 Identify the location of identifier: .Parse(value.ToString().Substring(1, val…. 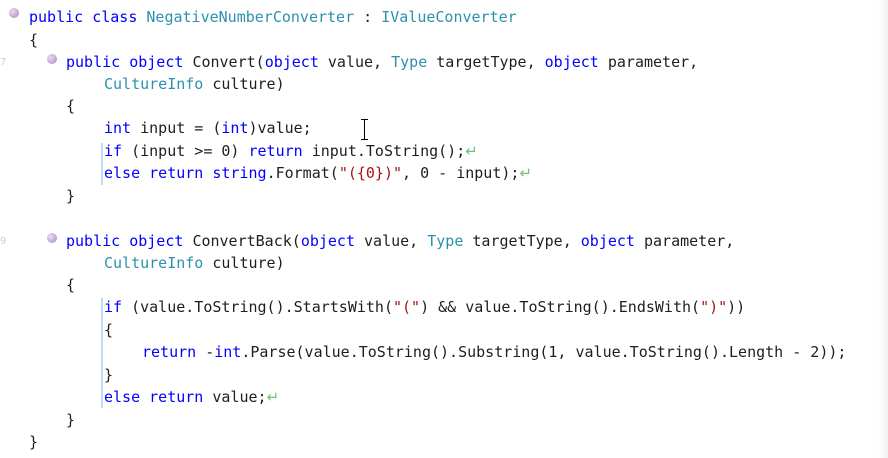
(544, 352).